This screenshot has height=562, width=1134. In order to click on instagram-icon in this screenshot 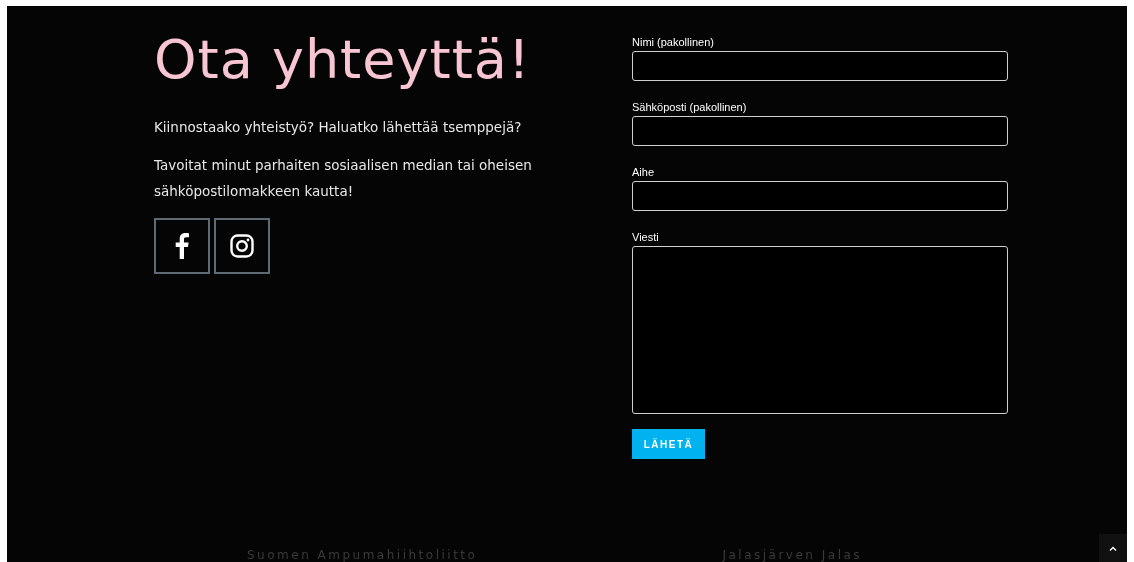, I will do `click(242, 246)`.